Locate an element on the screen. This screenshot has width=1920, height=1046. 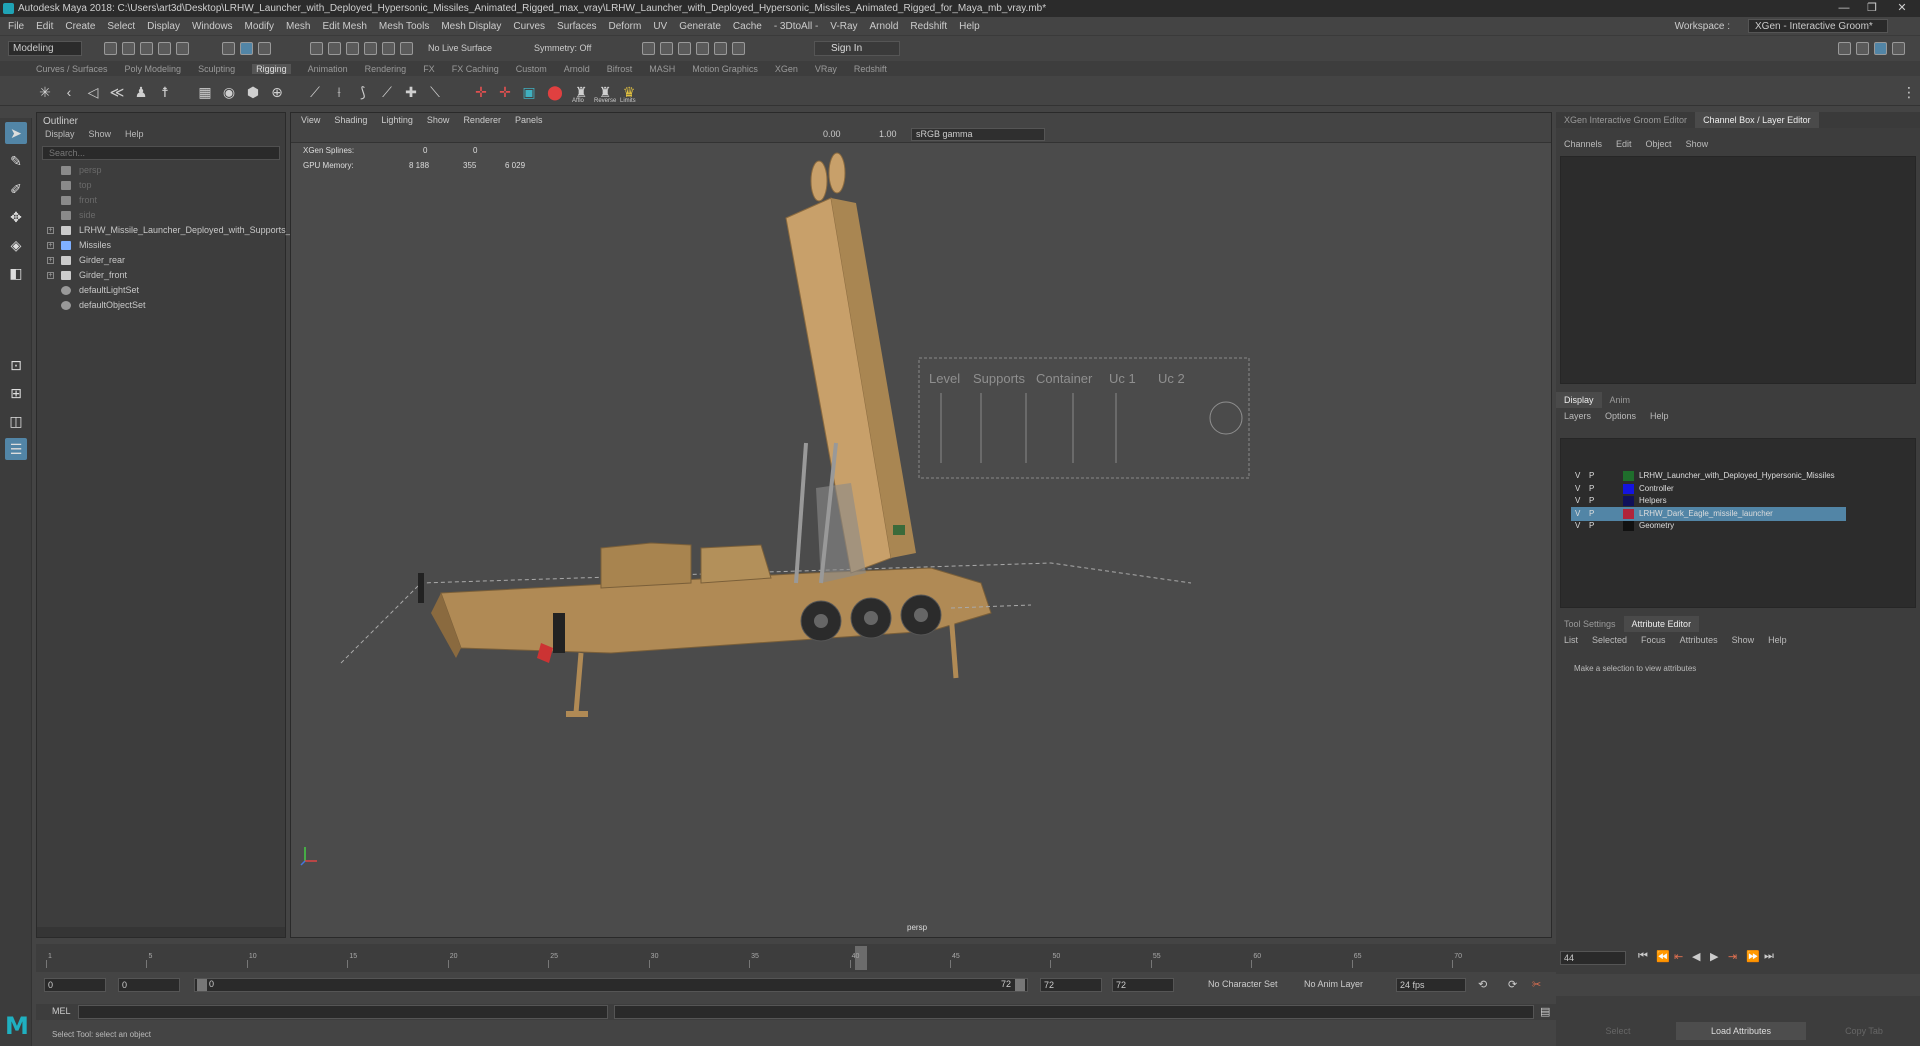
anim-preferences-icon: ✂ is located at coordinates (1536, 984).